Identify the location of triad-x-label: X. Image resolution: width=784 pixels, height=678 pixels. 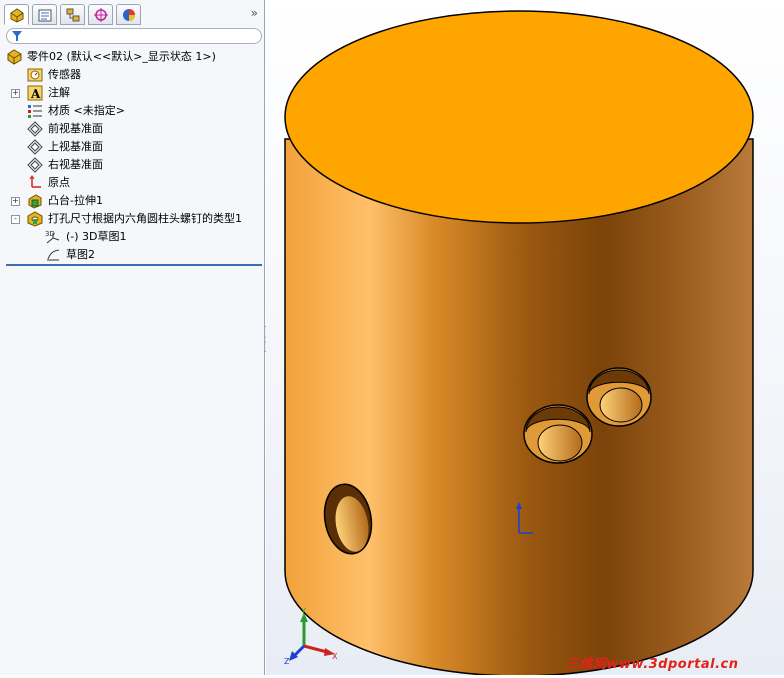
(335, 656).